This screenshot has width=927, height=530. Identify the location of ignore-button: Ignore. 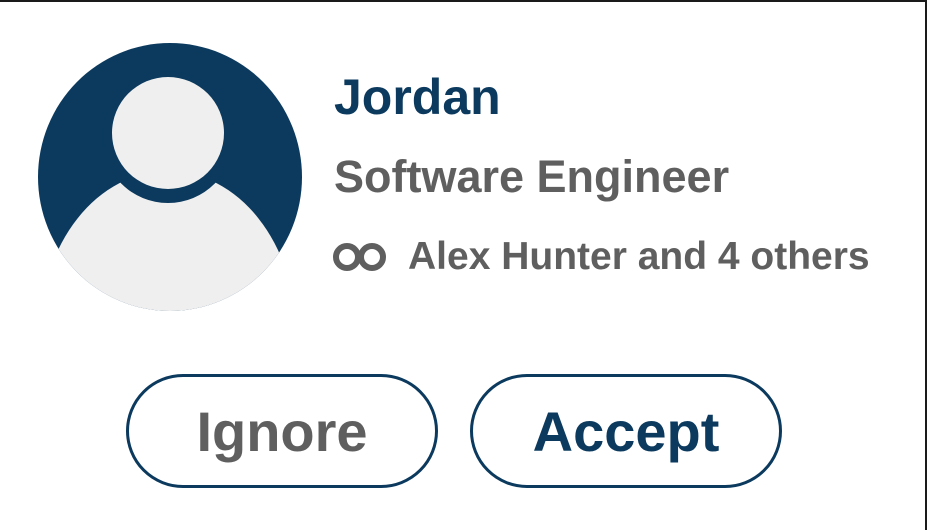
(282, 431).